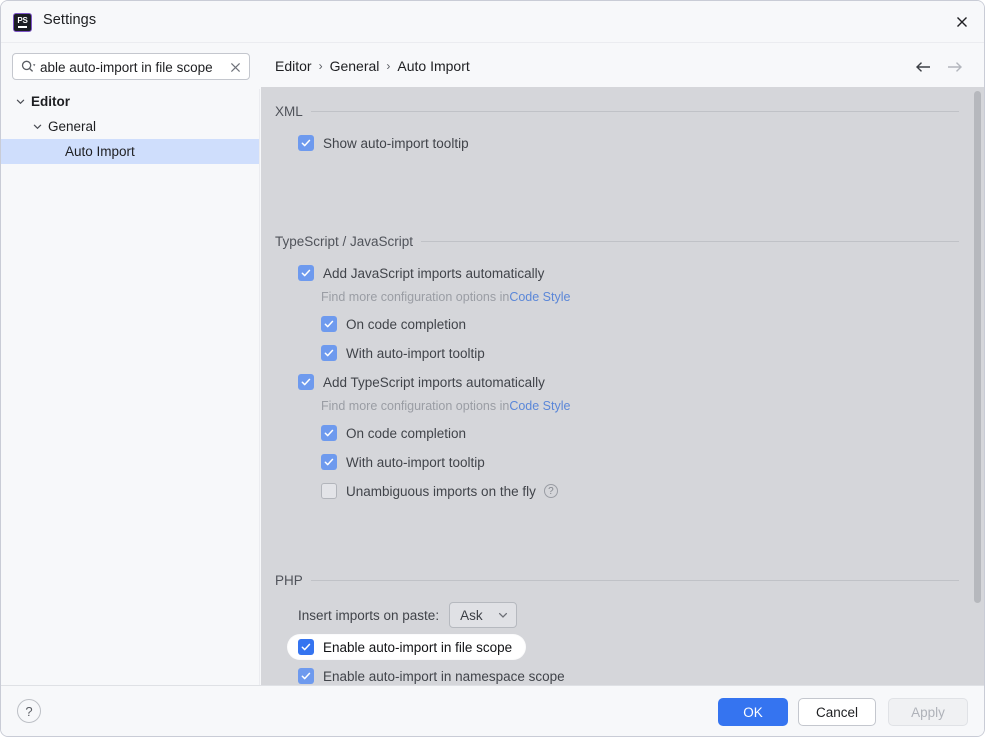  What do you see at coordinates (492, 710) in the screenshot?
I see `dialog-footer: ? OK Cancel Apply` at bounding box center [492, 710].